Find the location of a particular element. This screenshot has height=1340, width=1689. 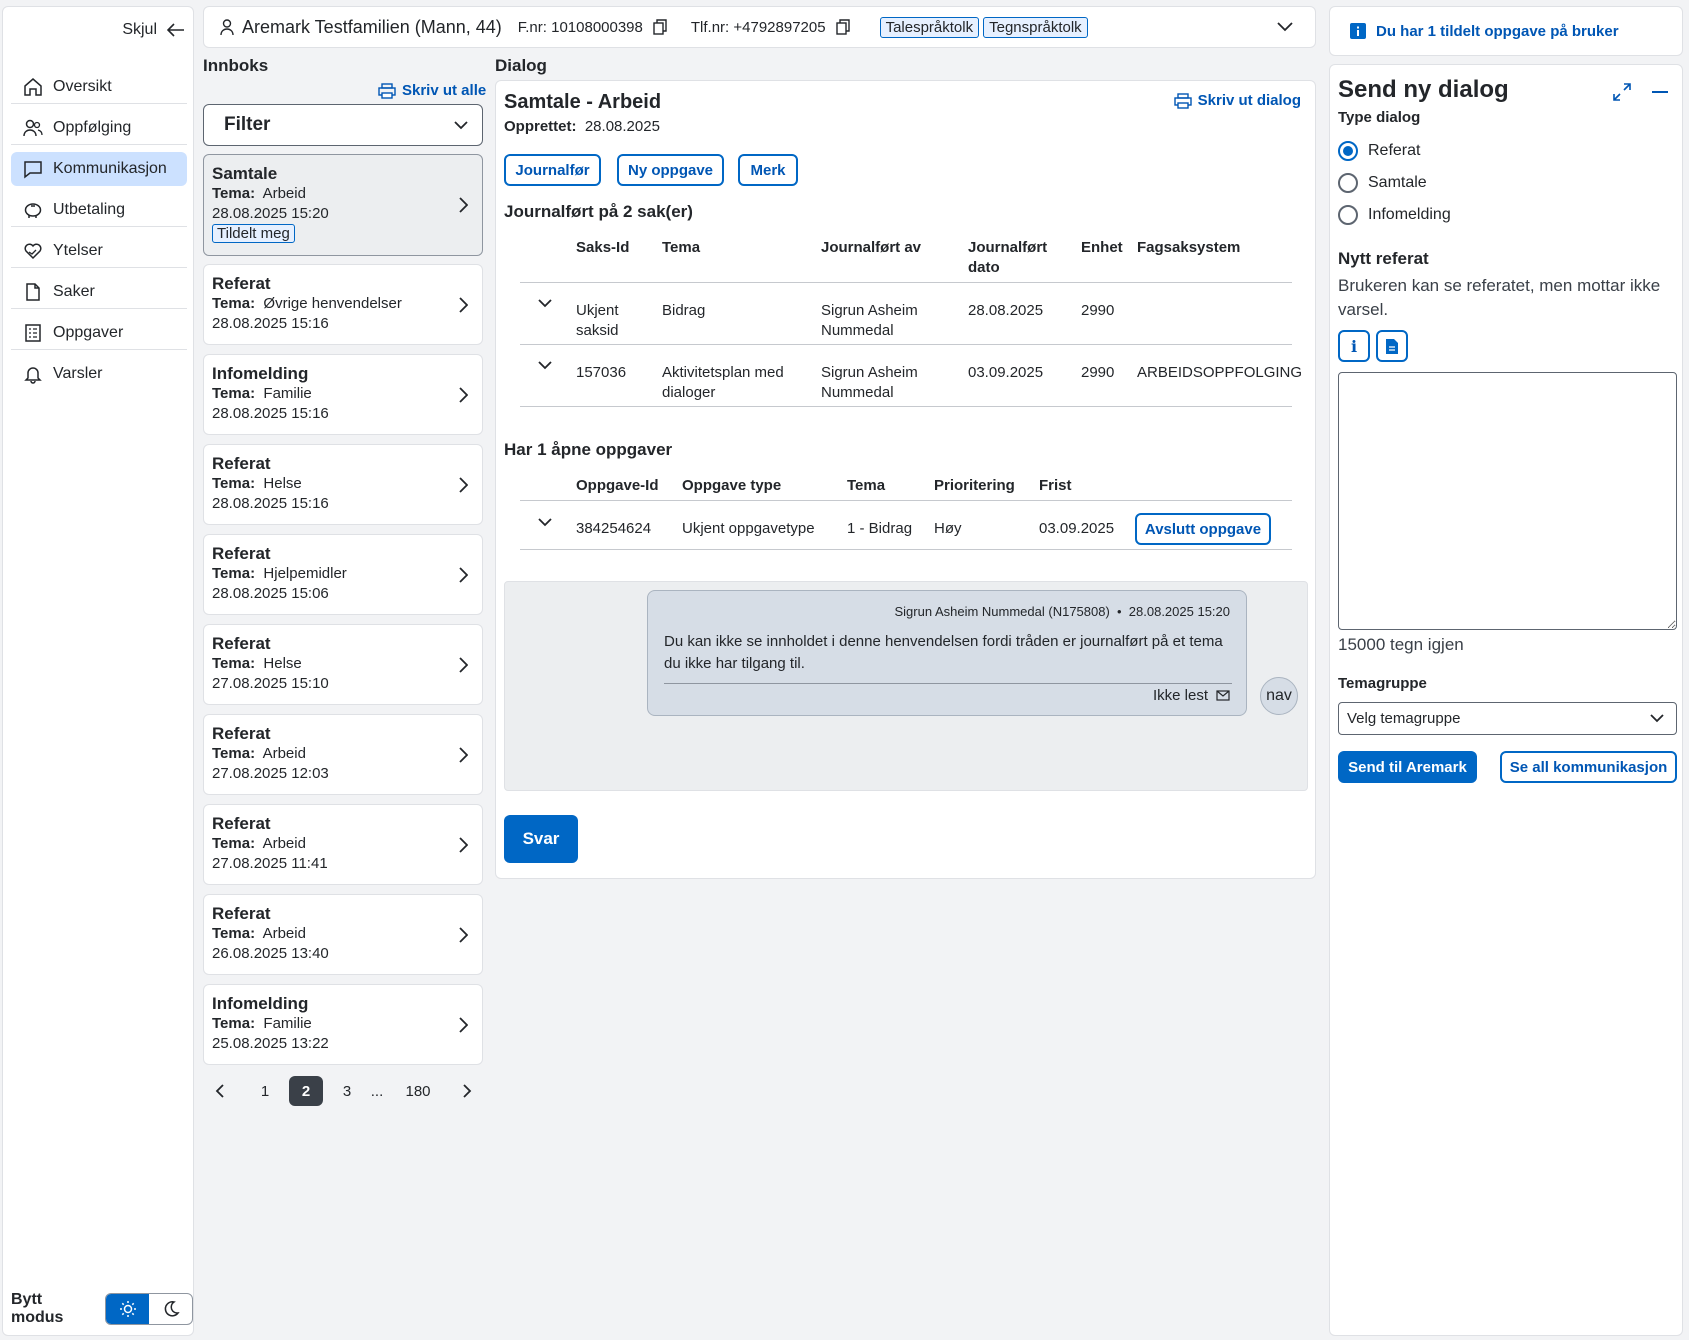

print-all-label: Skriv ut alle is located at coordinates (444, 90).